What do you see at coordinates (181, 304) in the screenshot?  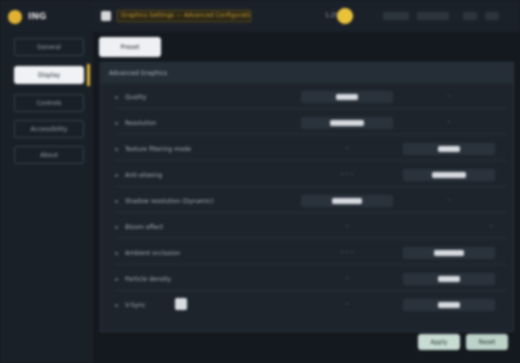 I see `toggle-checkbox` at bounding box center [181, 304].